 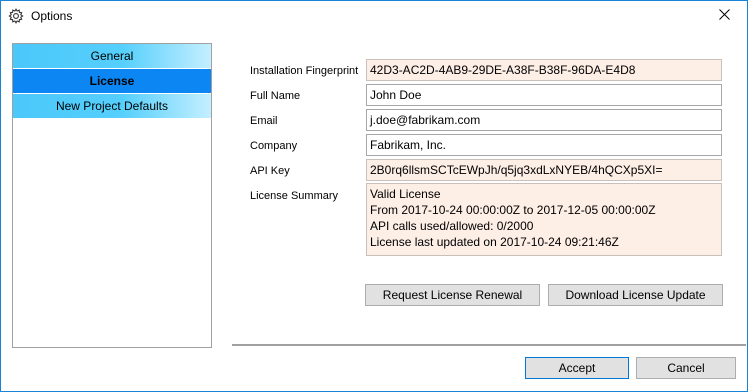 I want to click on sidebar-item-label: New Project Defaults, so click(x=112, y=106).